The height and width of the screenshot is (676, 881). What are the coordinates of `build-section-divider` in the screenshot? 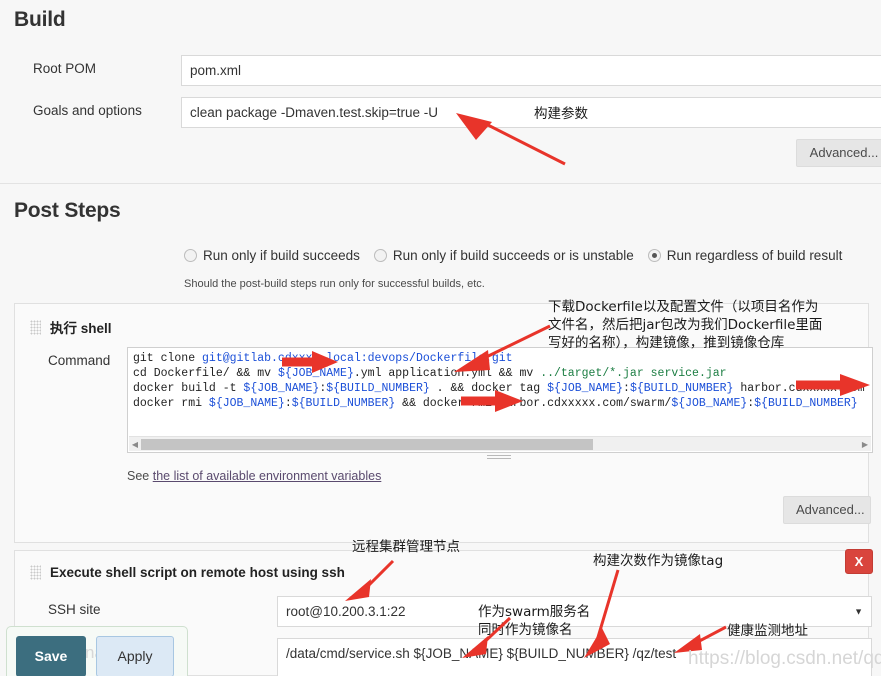 It's located at (440, 183).